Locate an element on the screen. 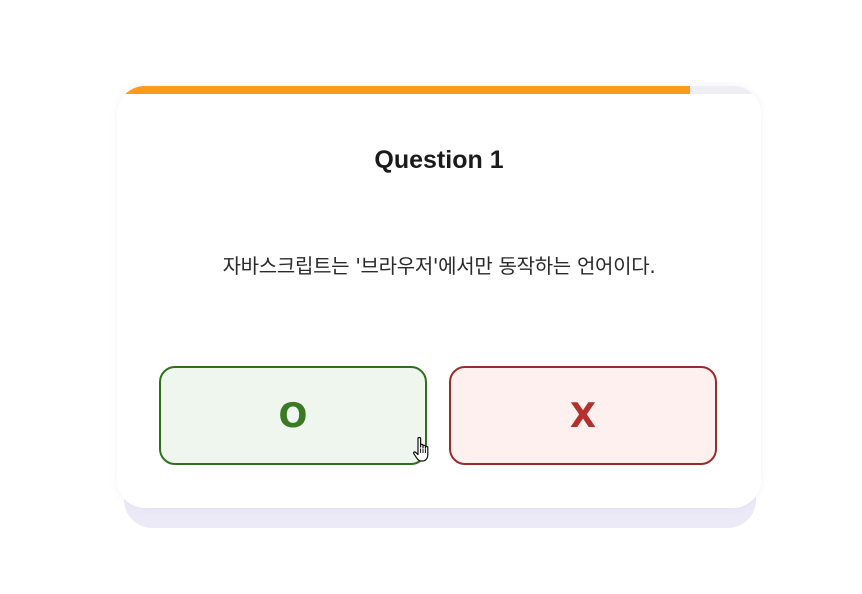 The width and height of the screenshot is (862, 594). hand-pointer-icon is located at coordinates (421, 449).